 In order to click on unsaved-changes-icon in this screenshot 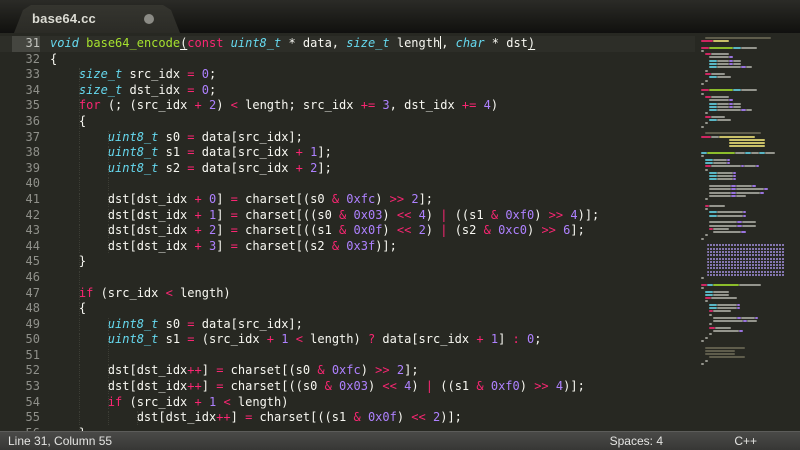, I will do `click(149, 19)`.